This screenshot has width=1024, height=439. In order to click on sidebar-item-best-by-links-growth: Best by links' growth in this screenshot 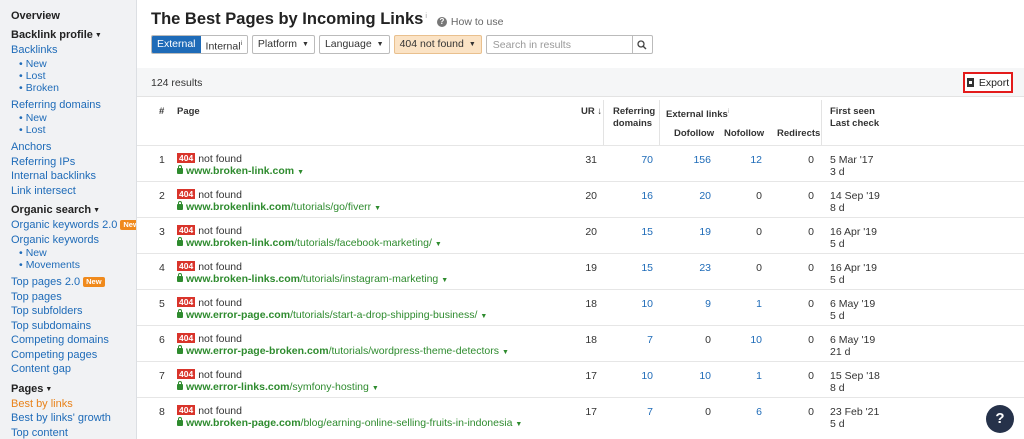, I will do `click(73, 418)`.